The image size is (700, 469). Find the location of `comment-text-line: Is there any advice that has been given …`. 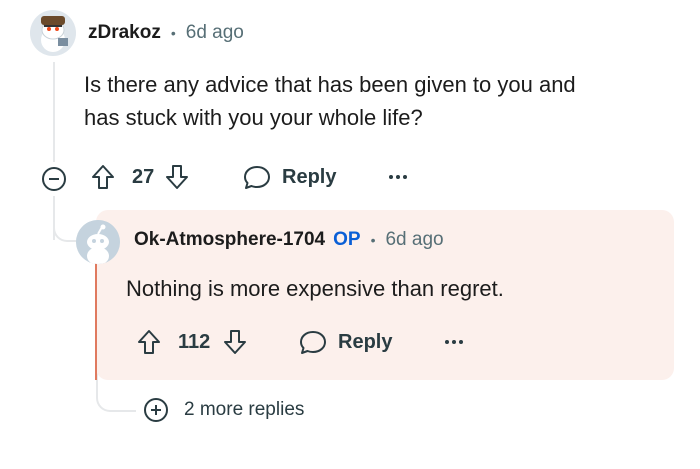

comment-text-line: Is there any advice that has been given … is located at coordinates (330, 84).